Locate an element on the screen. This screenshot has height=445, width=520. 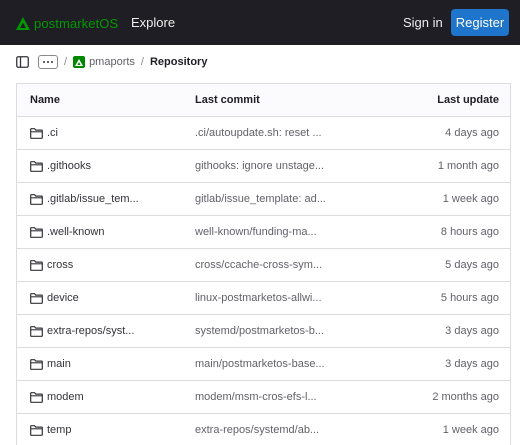
breadcrumb: / pmaports / Repository is located at coordinates (111, 62).